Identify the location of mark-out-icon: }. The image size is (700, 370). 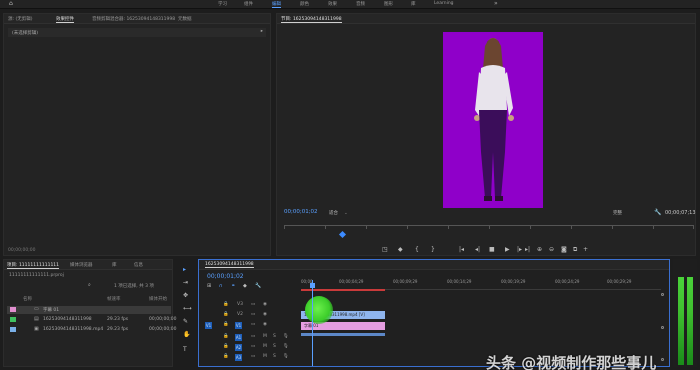
(433, 250).